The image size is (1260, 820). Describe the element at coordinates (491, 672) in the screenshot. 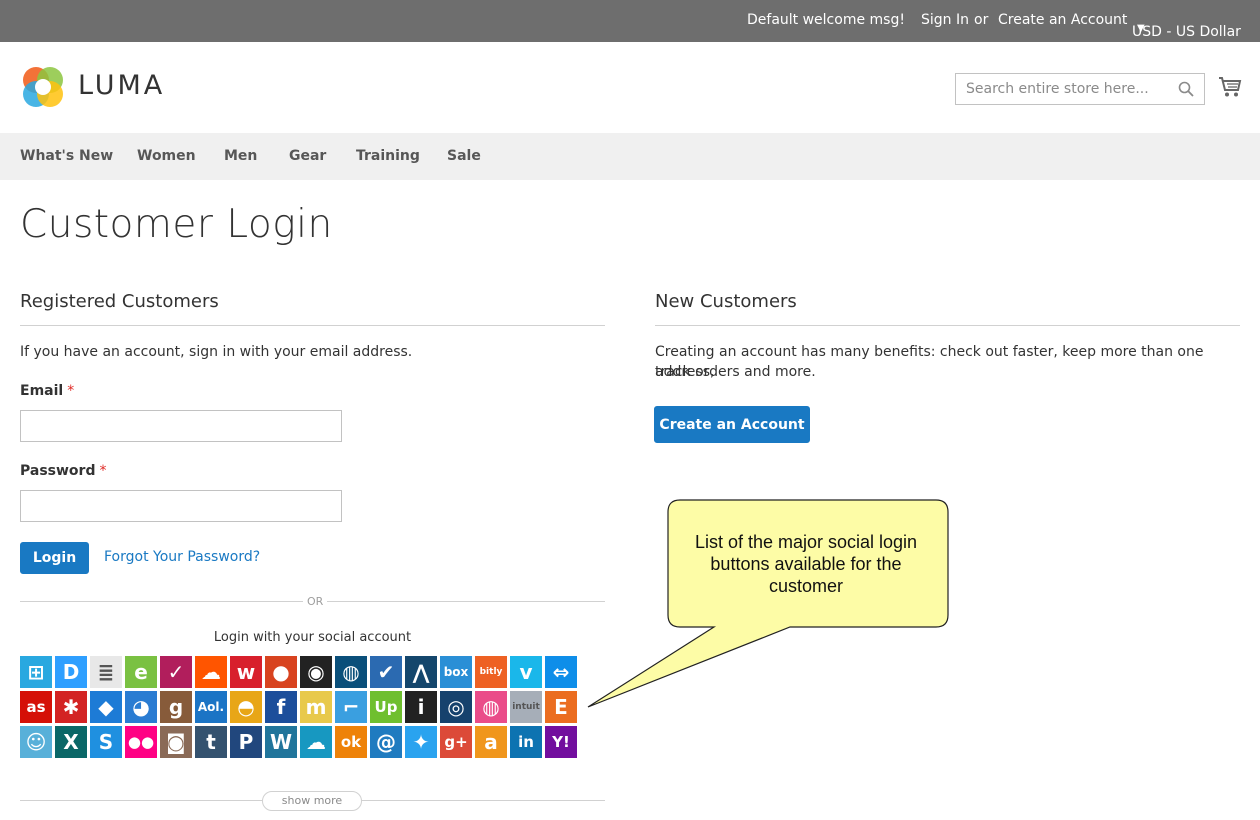

I see `social-bitly-button: bitly` at that location.